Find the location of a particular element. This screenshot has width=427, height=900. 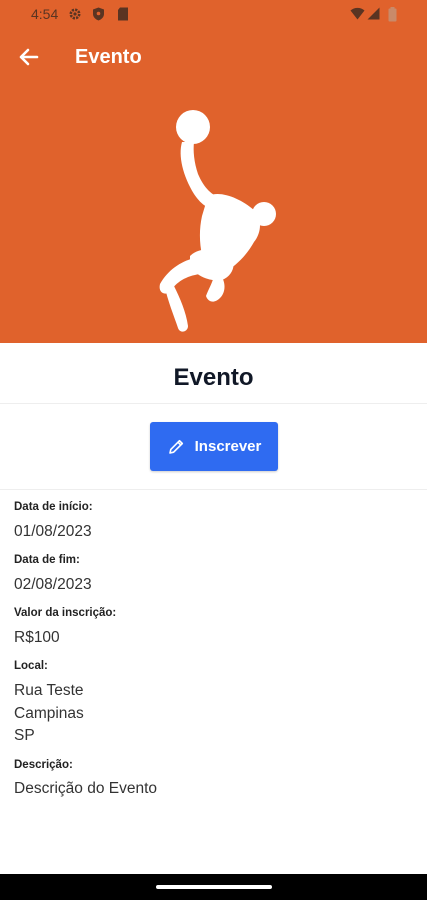

location-city: Campinas is located at coordinates (49, 713).